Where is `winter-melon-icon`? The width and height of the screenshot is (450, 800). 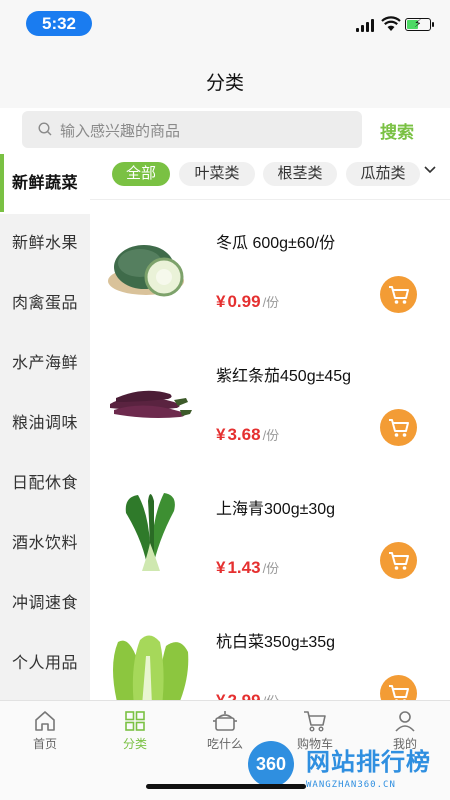 winter-melon-icon is located at coordinates (146, 271).